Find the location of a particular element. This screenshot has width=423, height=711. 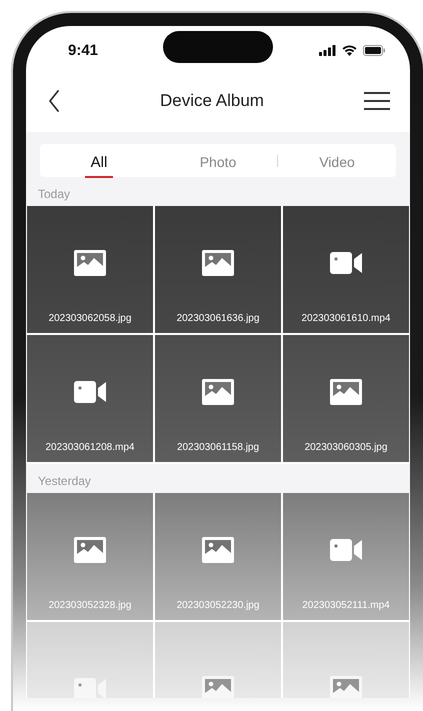

section-heading: Today is located at coordinates (54, 194).